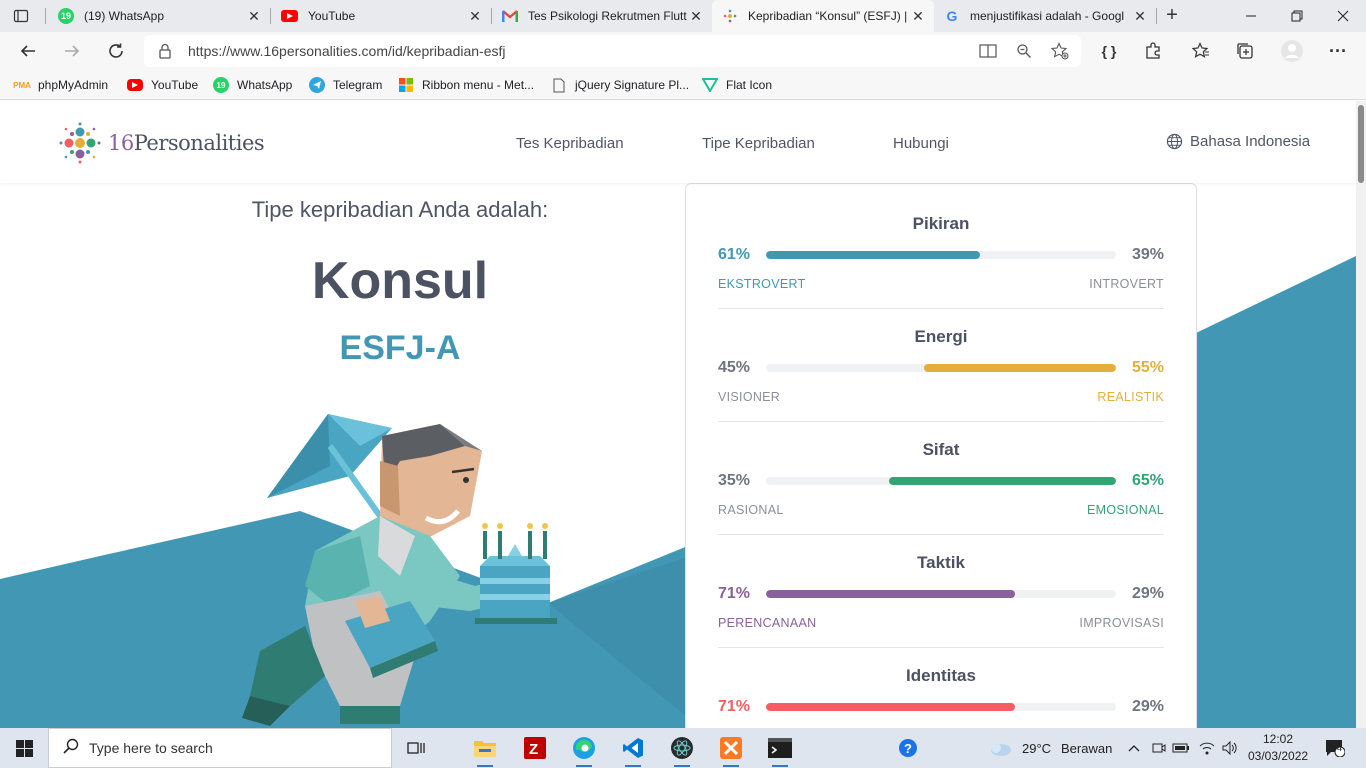 This screenshot has width=1366, height=768. What do you see at coordinates (1343, 16) in the screenshot?
I see `close-window-button` at bounding box center [1343, 16].